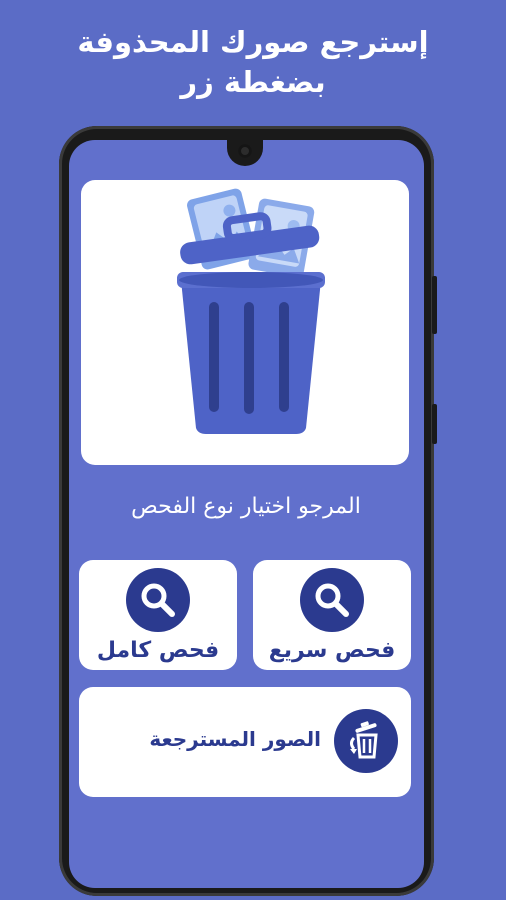  I want to click on power-button, so click(434, 424).